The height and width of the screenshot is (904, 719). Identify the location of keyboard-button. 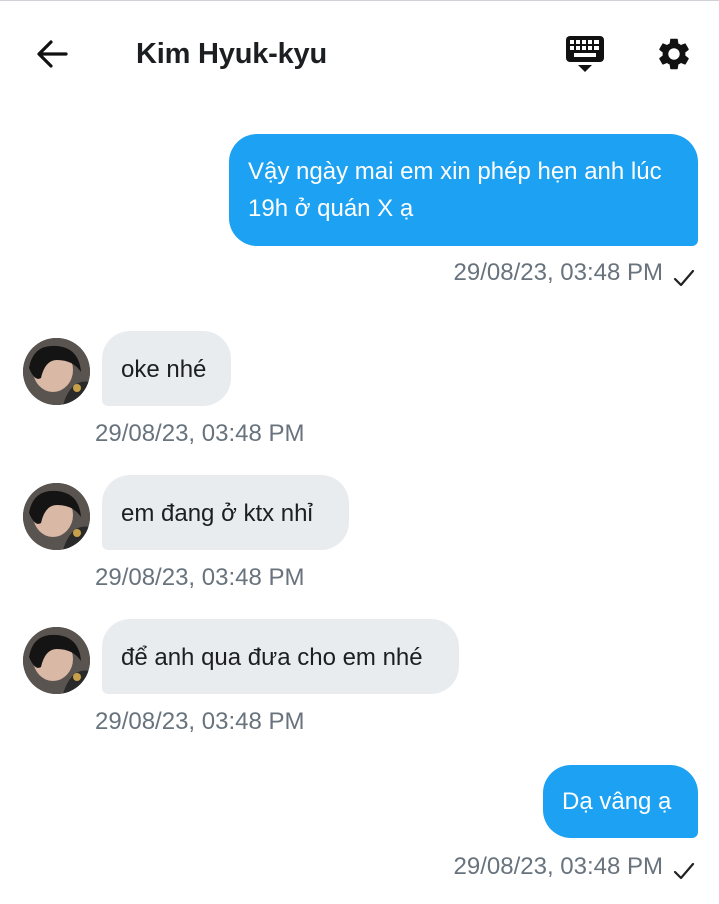
(585, 54).